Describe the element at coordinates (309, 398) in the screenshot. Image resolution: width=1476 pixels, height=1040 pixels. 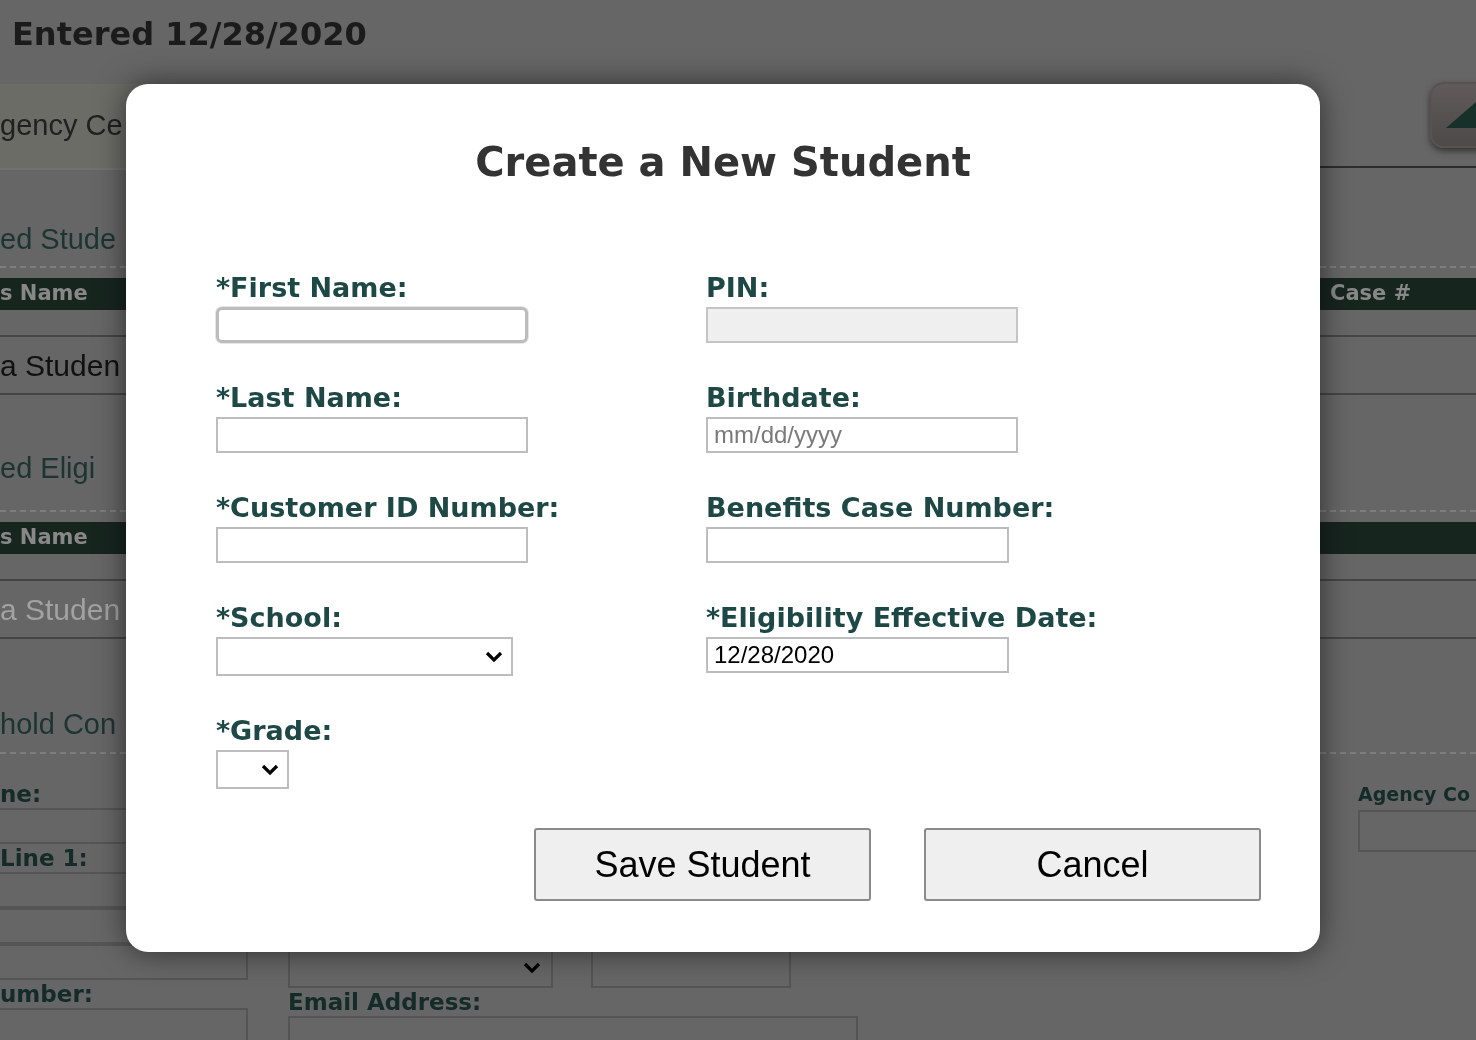
I see `field-label: *Last Name:` at that location.